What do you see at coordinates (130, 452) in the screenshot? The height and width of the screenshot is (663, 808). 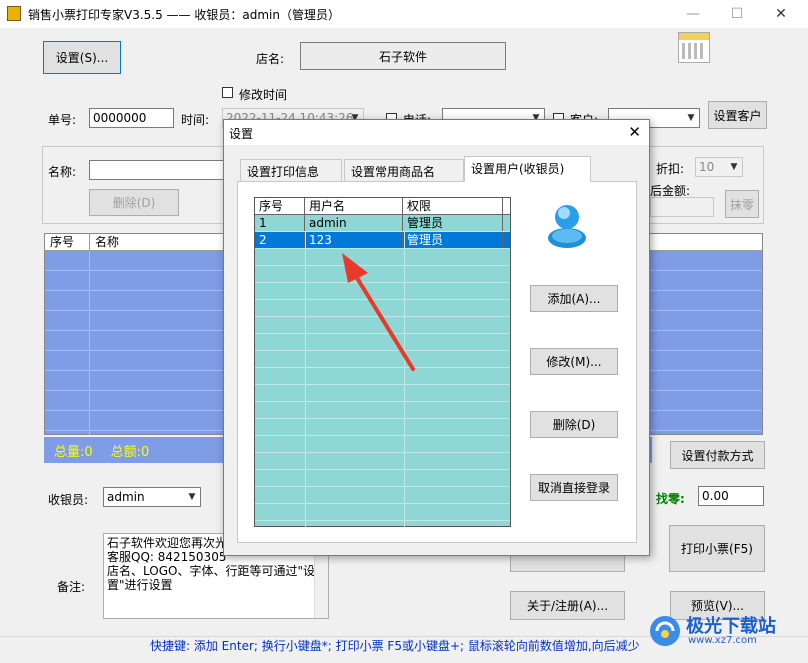 I see `total-amount: 总额:0` at bounding box center [130, 452].